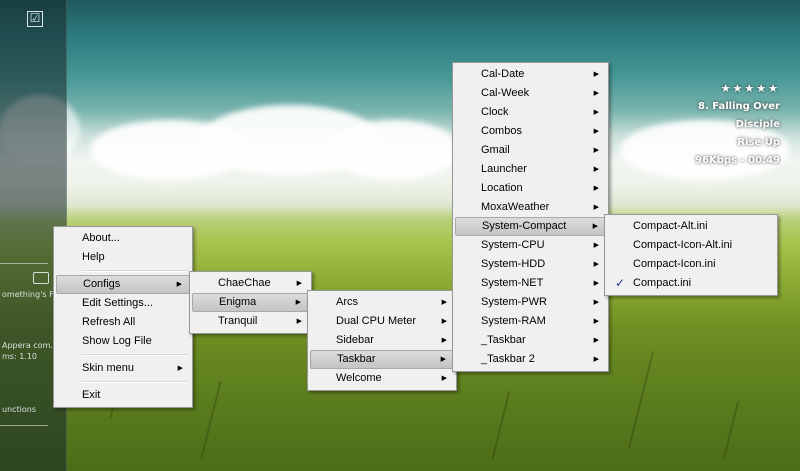  I want to click on menu-item-label: Show Log File, so click(117, 341).